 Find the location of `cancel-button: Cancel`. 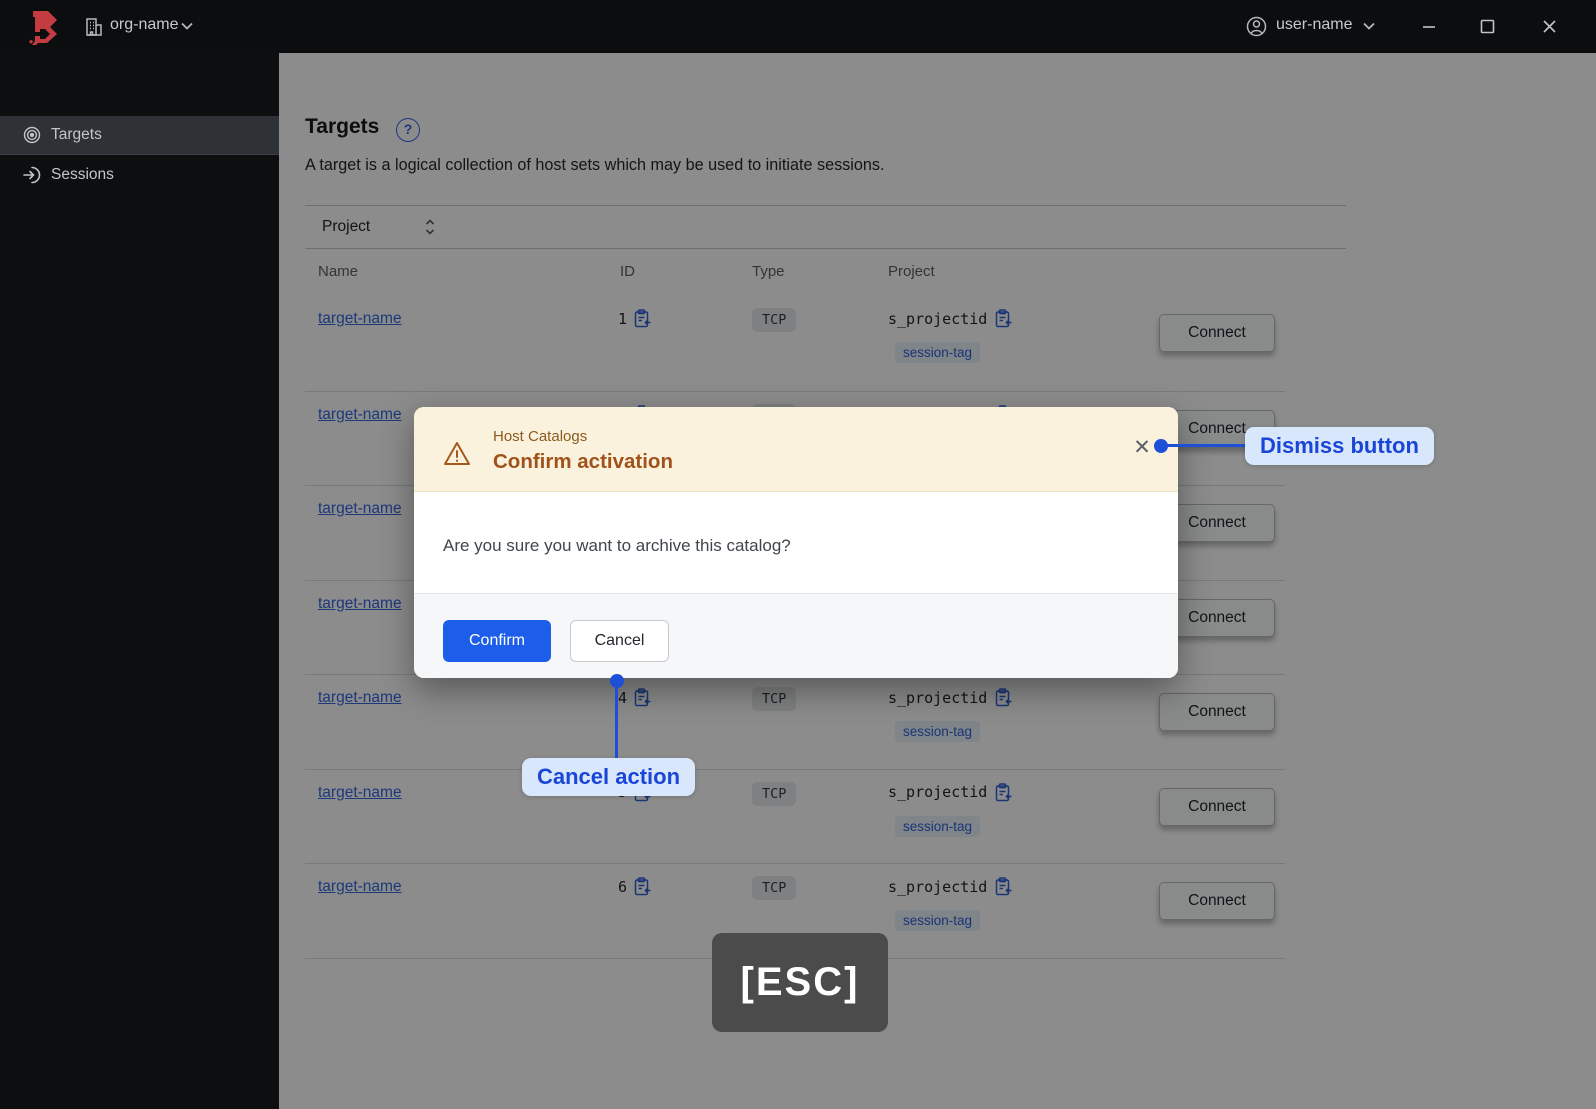

cancel-button: Cancel is located at coordinates (619, 641).